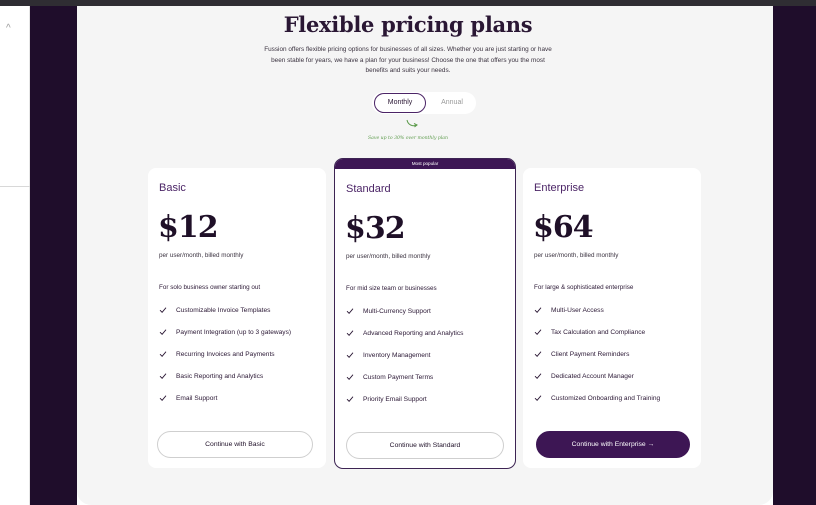  I want to click on feature-label: Customizable Invoice Templates, so click(223, 310).